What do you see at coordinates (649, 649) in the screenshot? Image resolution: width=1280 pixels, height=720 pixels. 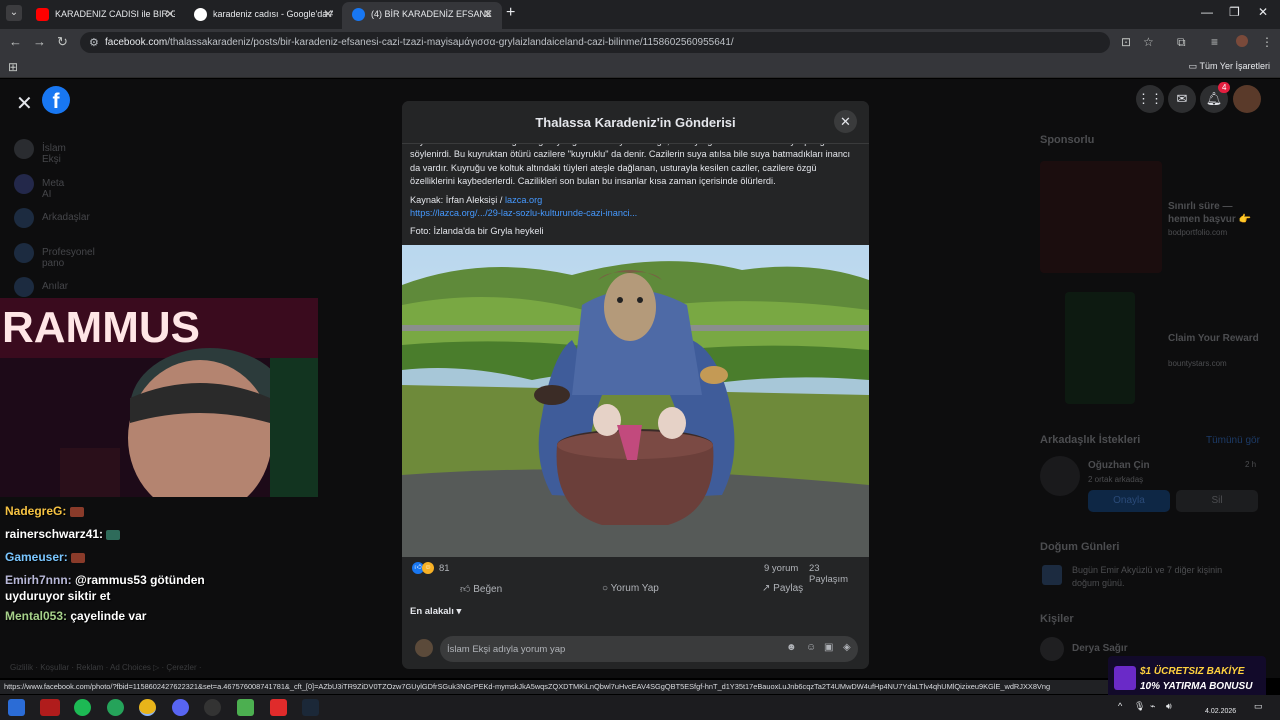 I see `comment-input: İslam Ekşi adıyla yorum yap ☻ ☺ ▣ ◈` at bounding box center [649, 649].